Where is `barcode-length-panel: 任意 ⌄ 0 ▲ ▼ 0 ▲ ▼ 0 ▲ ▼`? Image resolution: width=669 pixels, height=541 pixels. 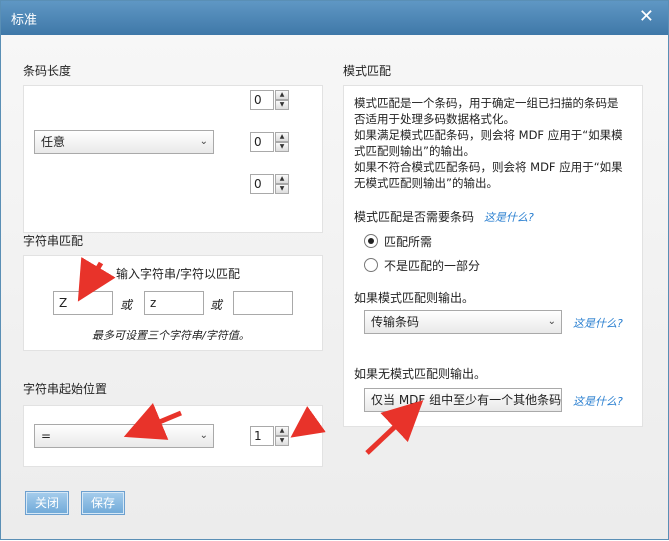
barcode-length-panel: 任意 ⌄ 0 ▲ ▼ 0 ▲ ▼ 0 ▲ ▼ is located at coordinates (173, 159).